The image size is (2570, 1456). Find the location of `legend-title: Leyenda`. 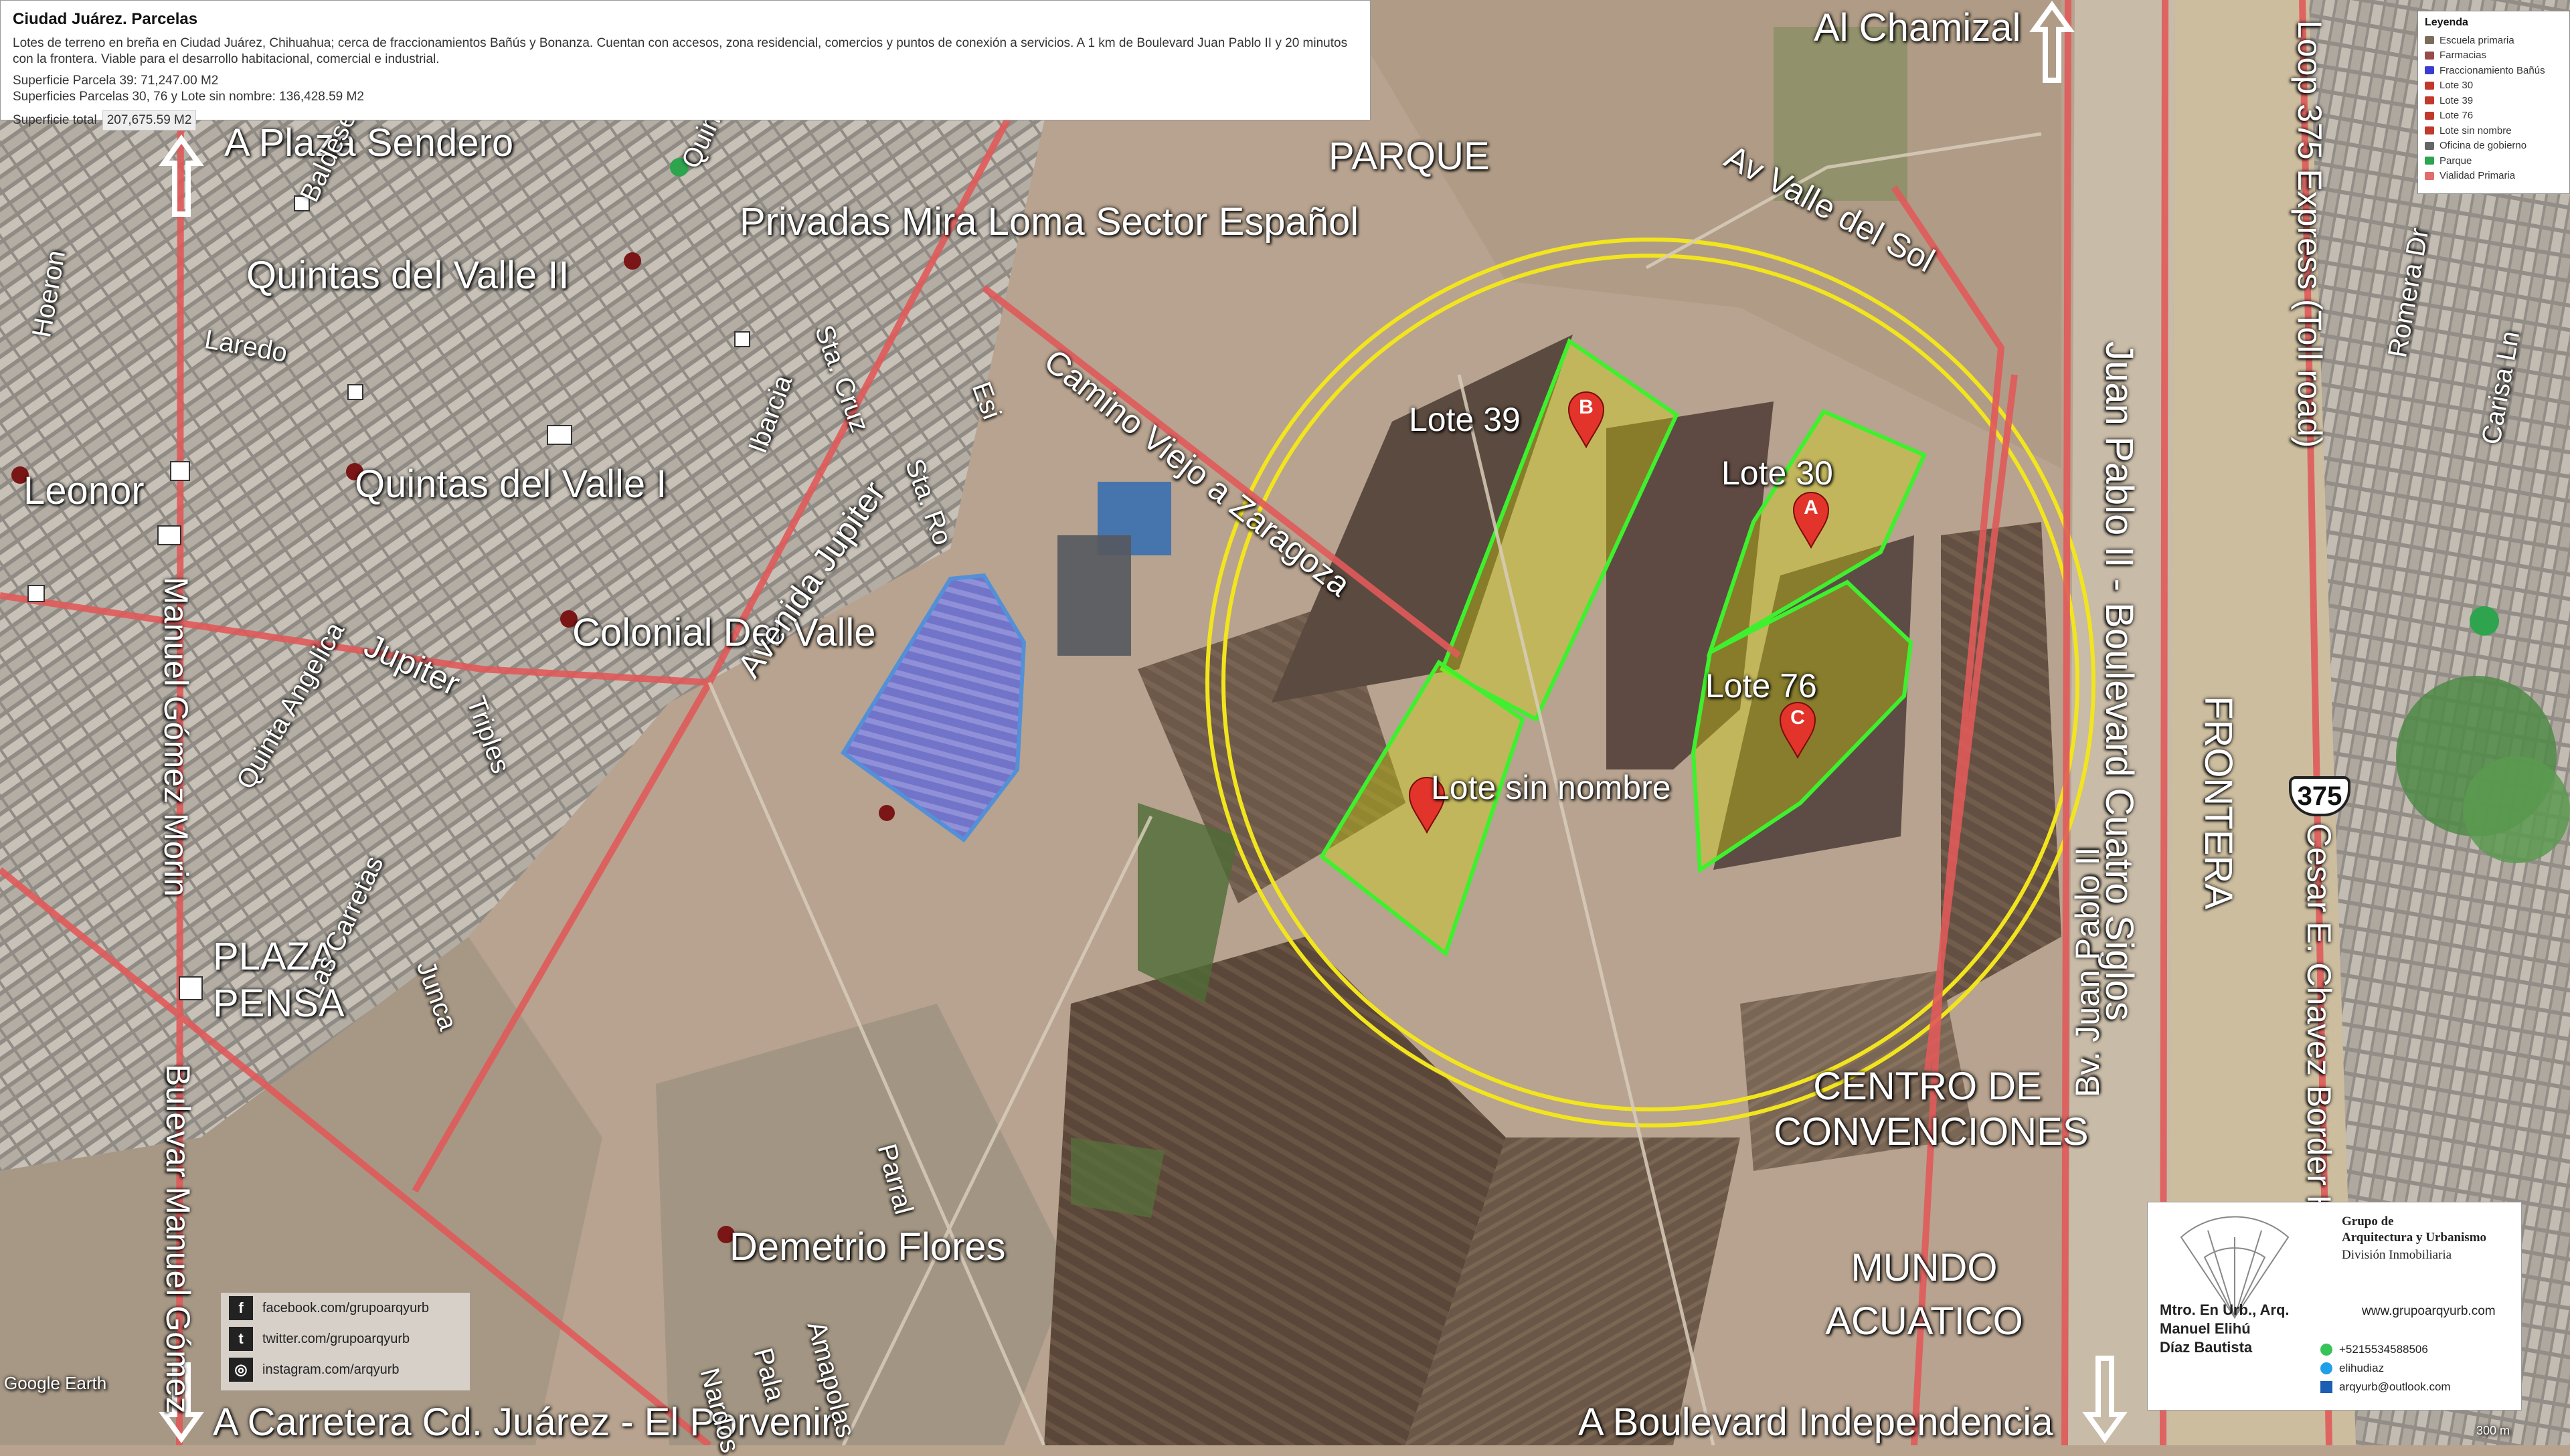

legend-title: Leyenda is located at coordinates (2446, 22).